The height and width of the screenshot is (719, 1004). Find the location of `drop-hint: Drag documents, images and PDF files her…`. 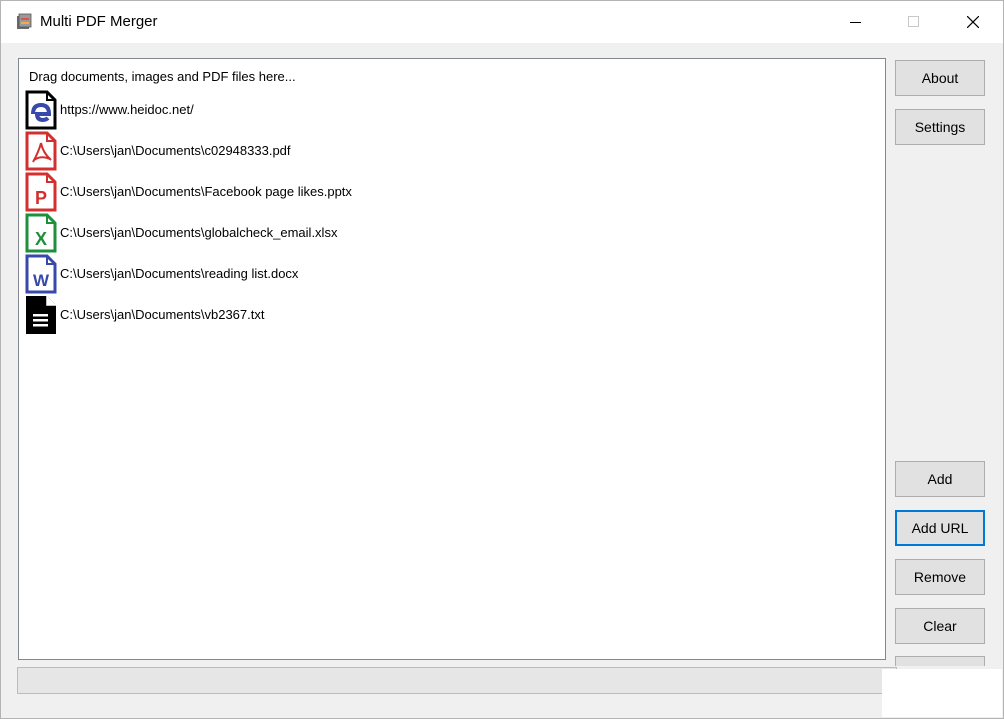

drop-hint: Drag documents, images and PDF files her… is located at coordinates (162, 76).